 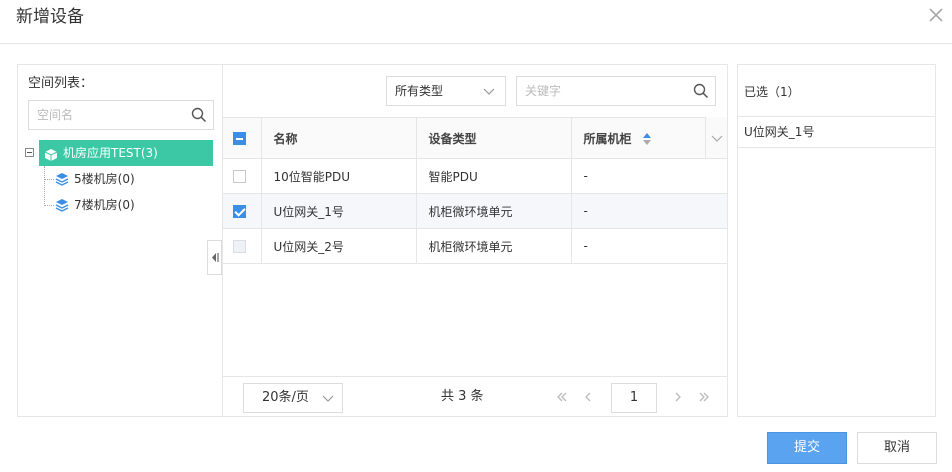 What do you see at coordinates (419, 91) in the screenshot?
I see `device-type-value: 所有类型` at bounding box center [419, 91].